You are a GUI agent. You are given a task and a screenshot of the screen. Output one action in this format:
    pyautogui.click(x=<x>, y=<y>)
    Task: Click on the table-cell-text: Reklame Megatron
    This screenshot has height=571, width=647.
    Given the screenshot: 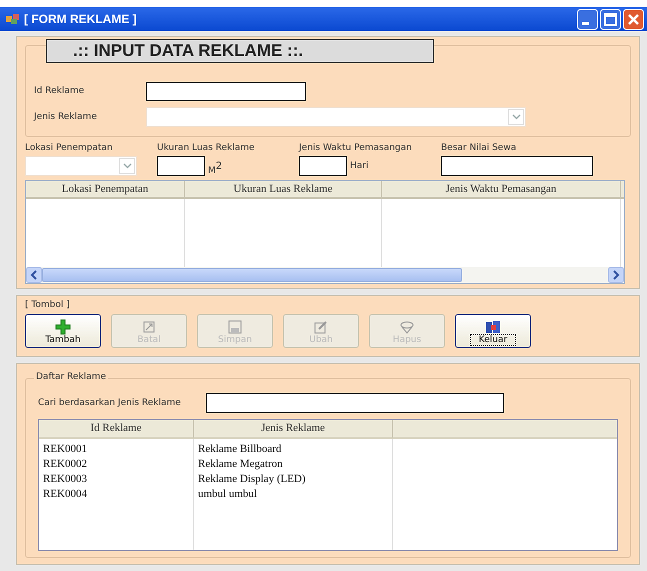 What is the action you would take?
    pyautogui.click(x=240, y=464)
    